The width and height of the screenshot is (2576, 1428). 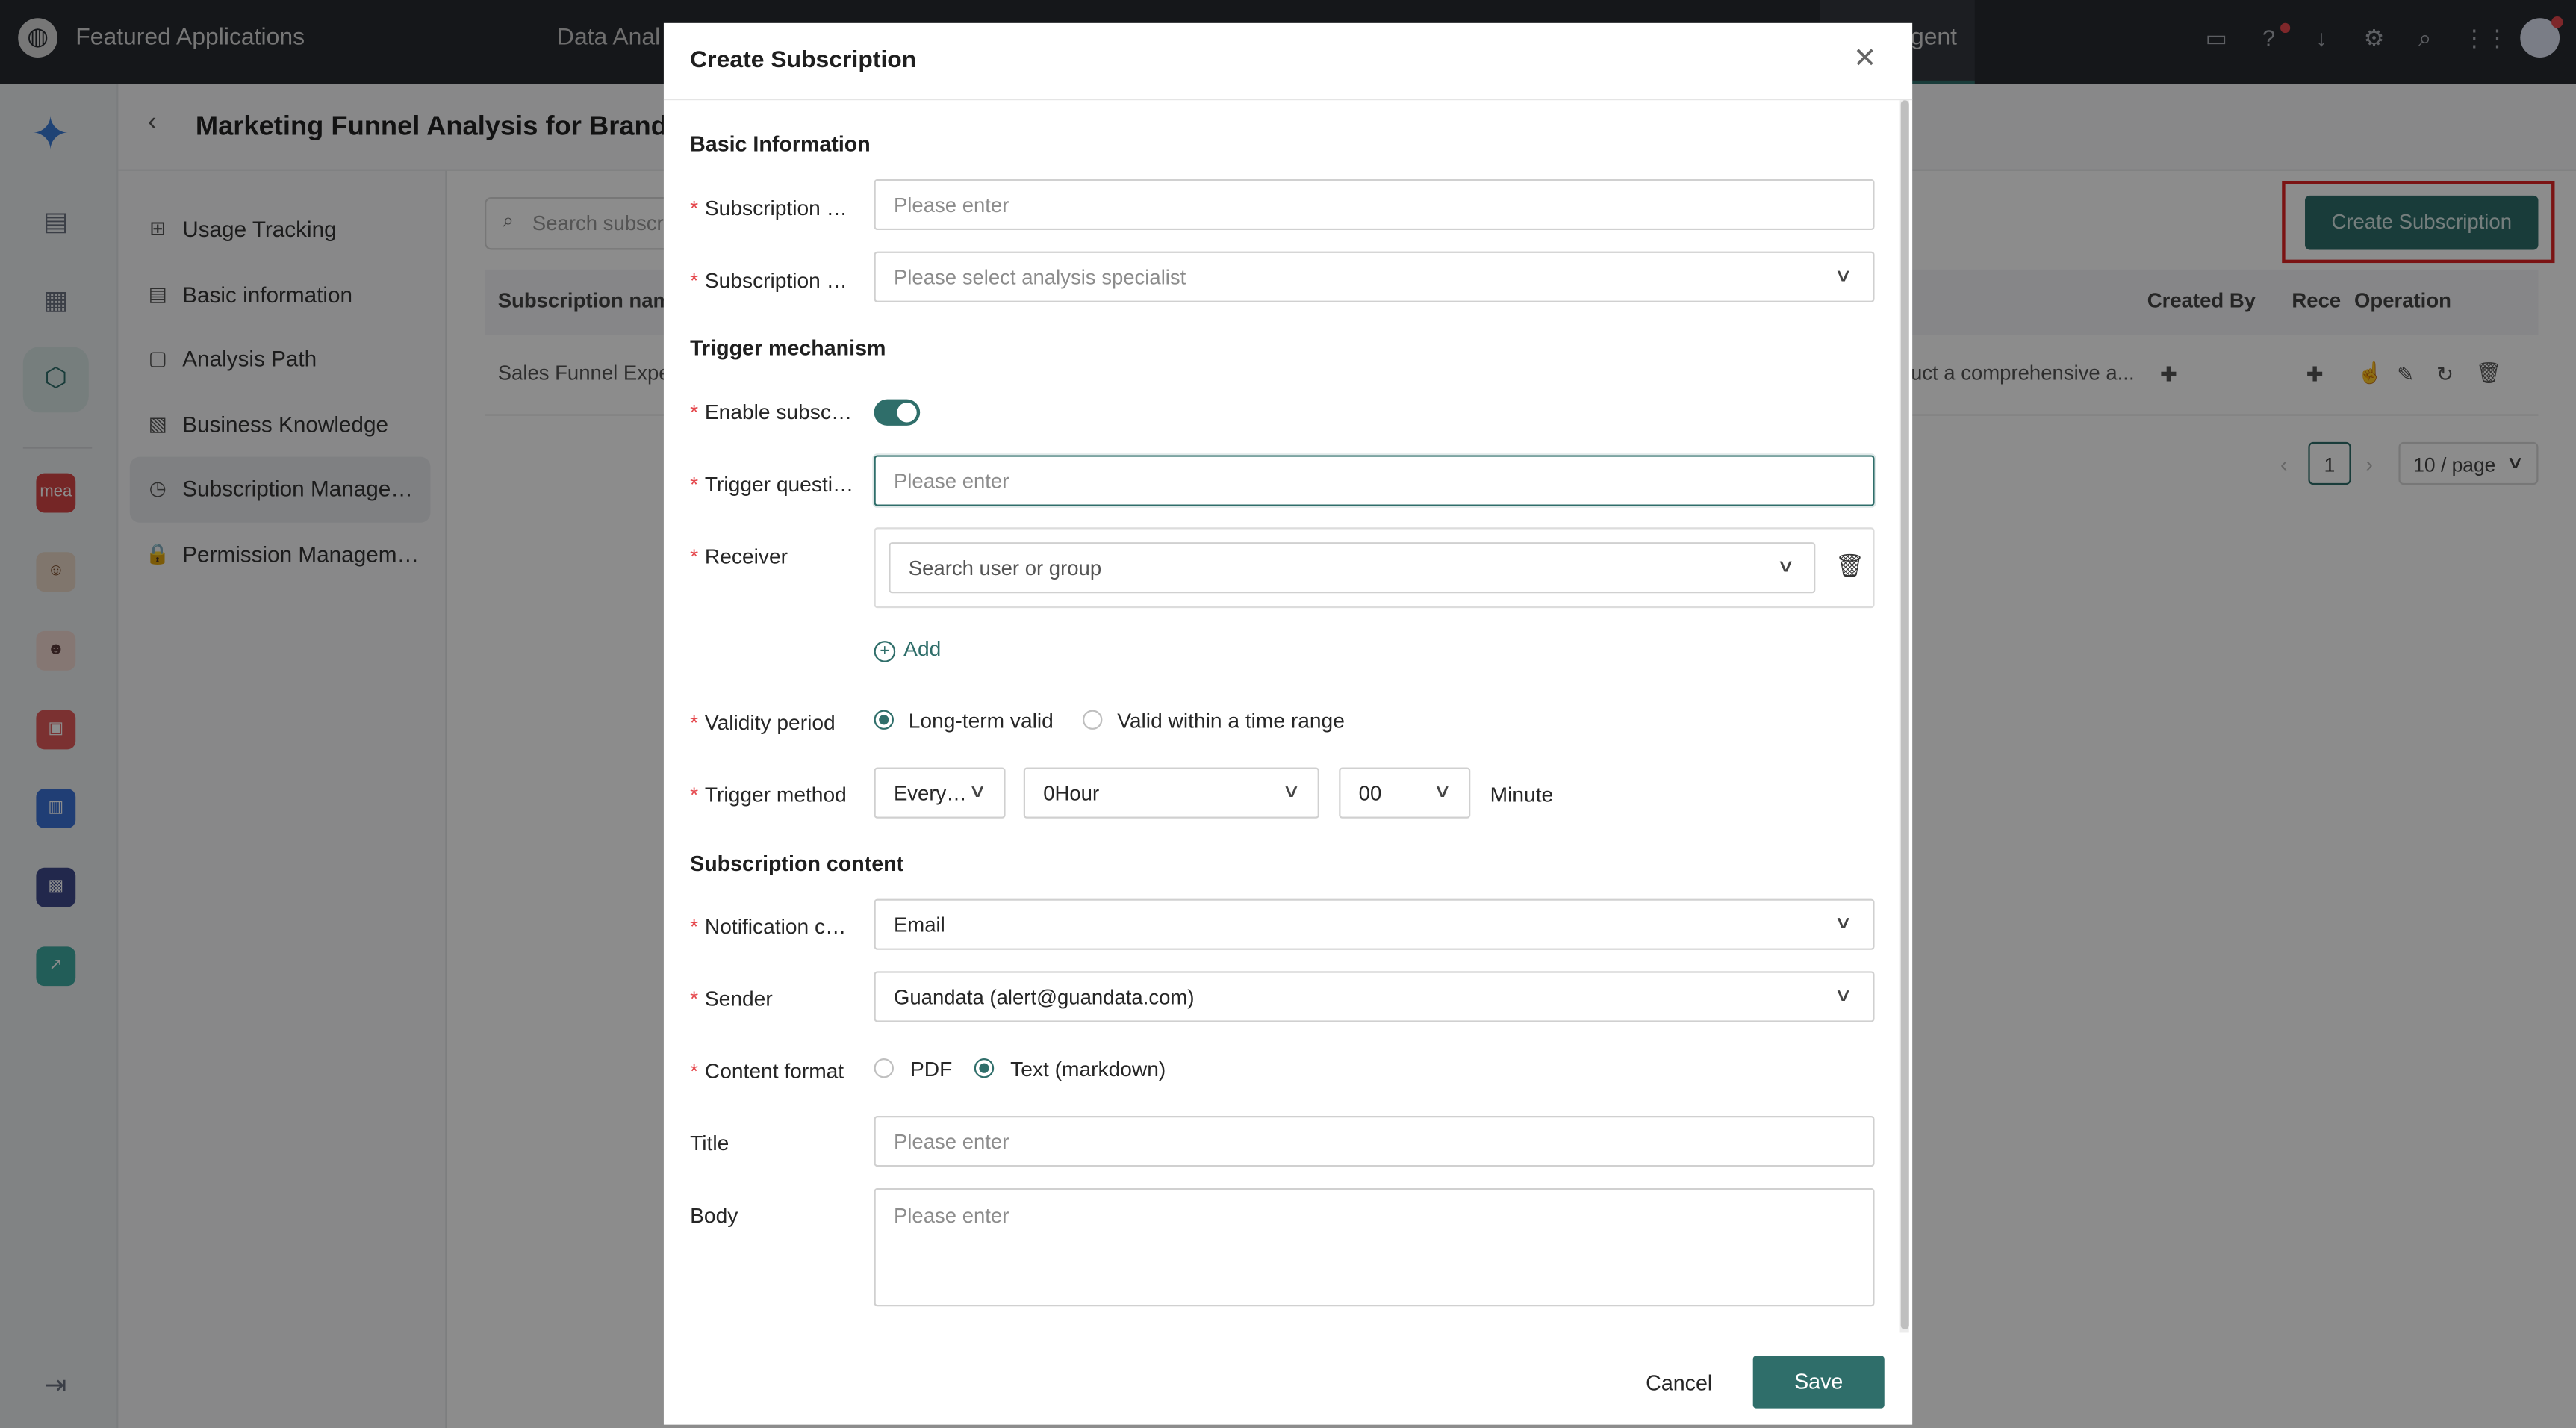 I want to click on placeholder: Search user or group, so click(x=1005, y=568).